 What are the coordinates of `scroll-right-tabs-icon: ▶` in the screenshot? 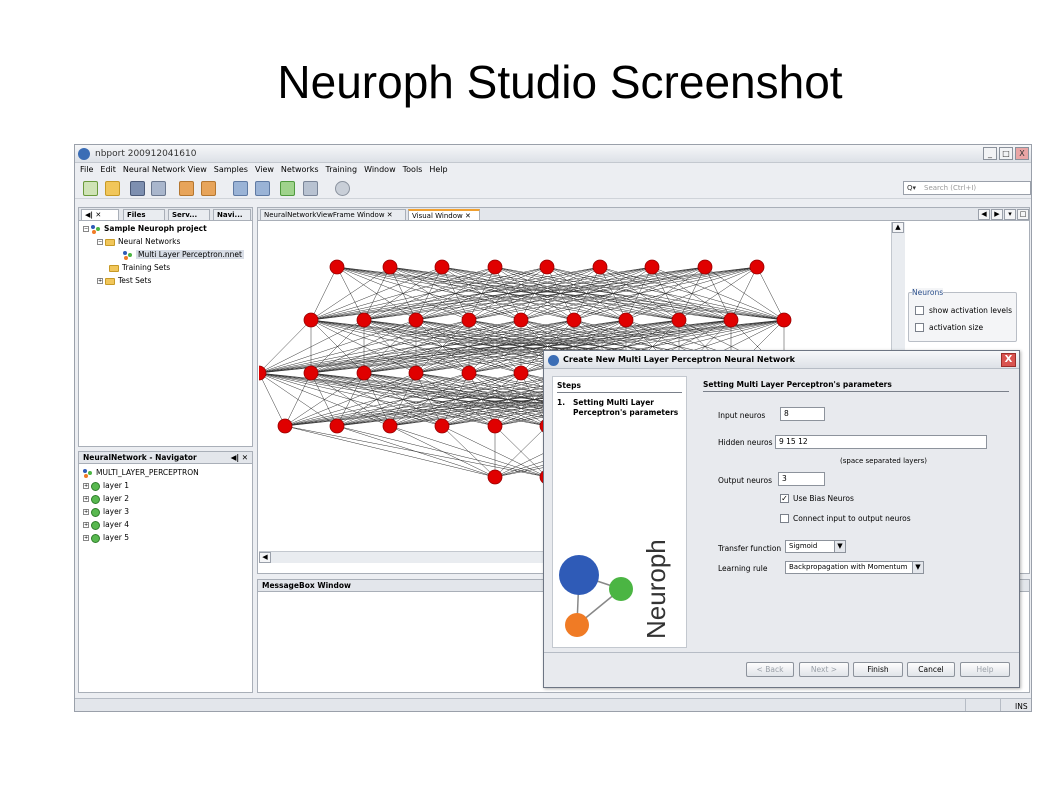 It's located at (997, 214).